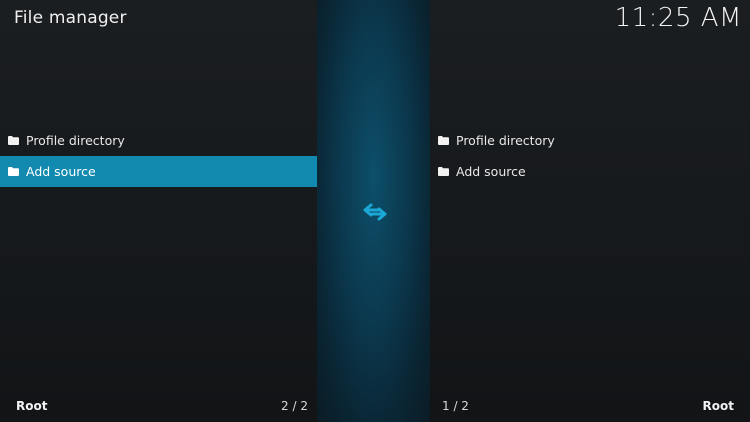 The width and height of the screenshot is (750, 422). I want to click on right-file-list: Profile directory Add source, so click(590, 156).